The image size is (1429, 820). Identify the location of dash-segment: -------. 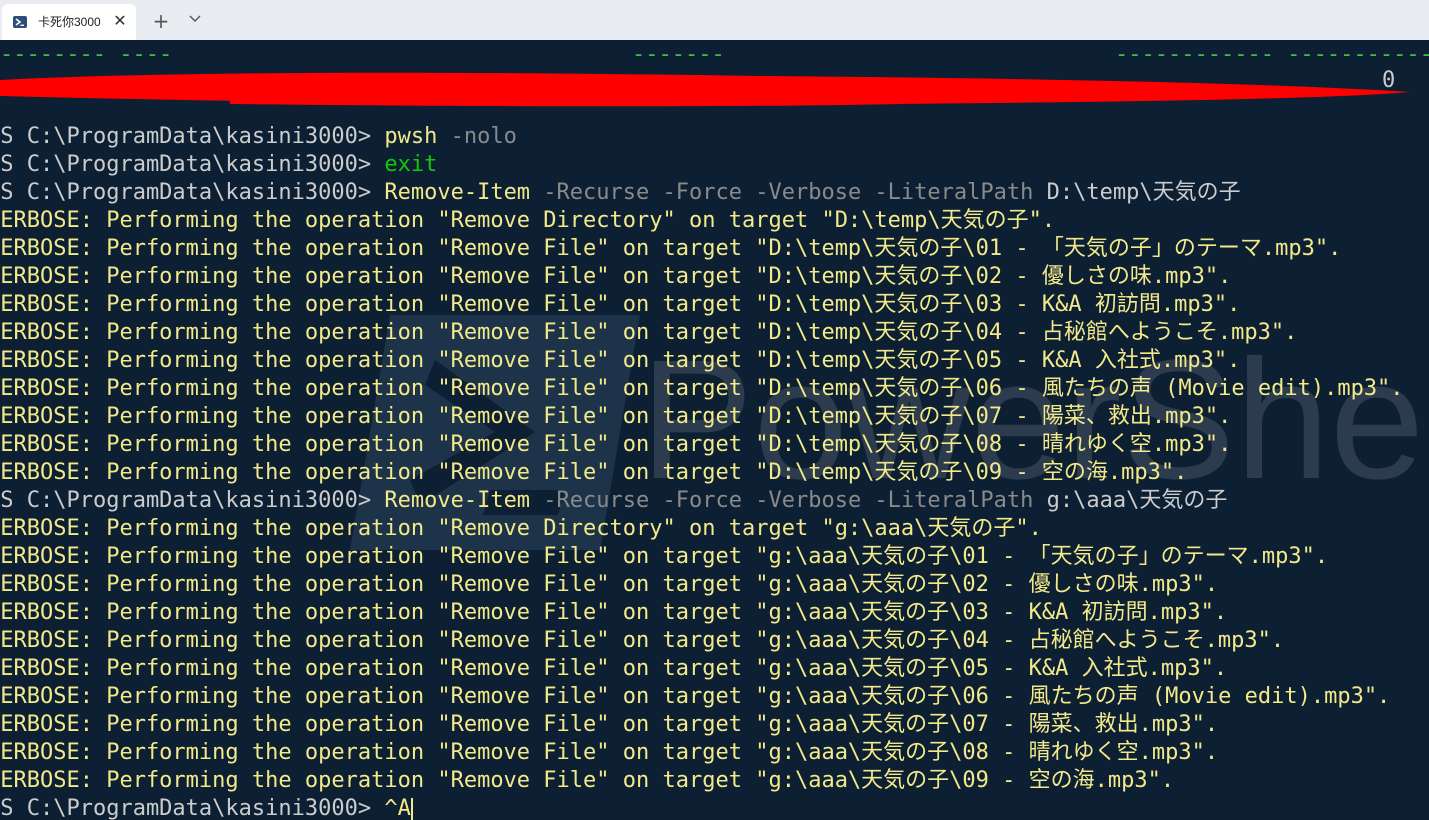
(678, 54).